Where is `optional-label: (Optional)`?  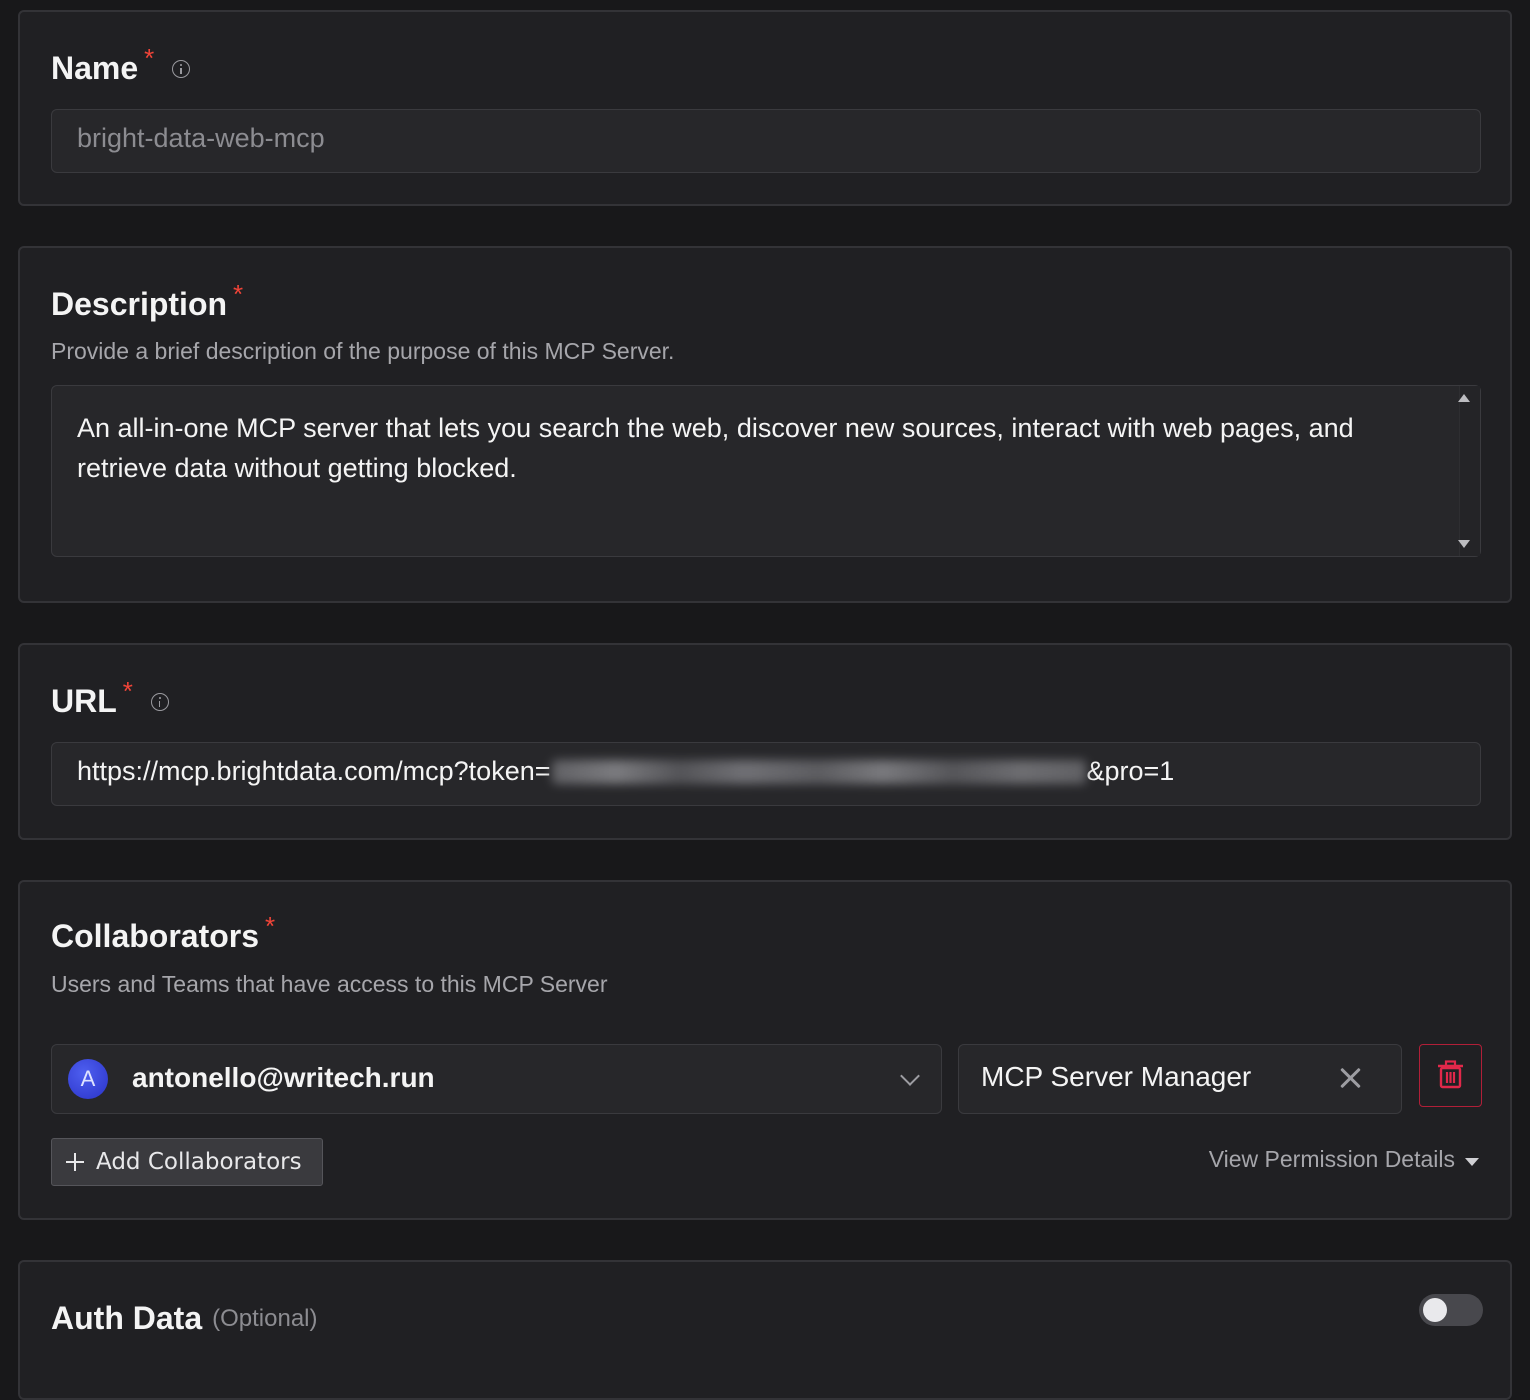
optional-label: (Optional) is located at coordinates (265, 1318).